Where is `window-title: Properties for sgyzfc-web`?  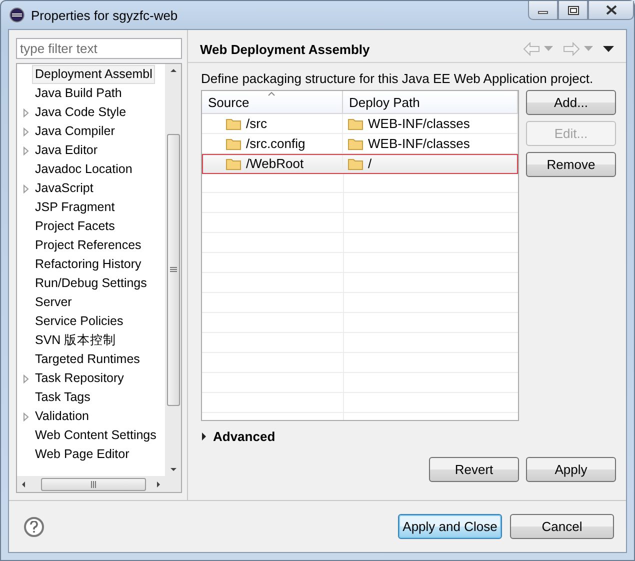 window-title: Properties for sgyzfc-web is located at coordinates (104, 15).